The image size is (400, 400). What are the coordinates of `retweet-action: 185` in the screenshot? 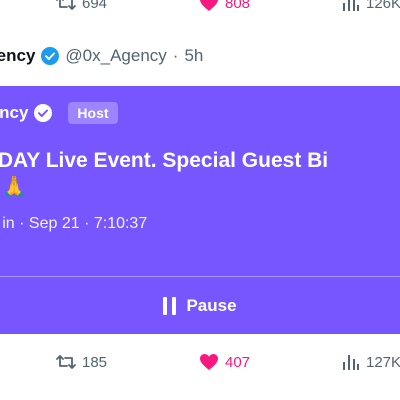 It's located at (81, 362).